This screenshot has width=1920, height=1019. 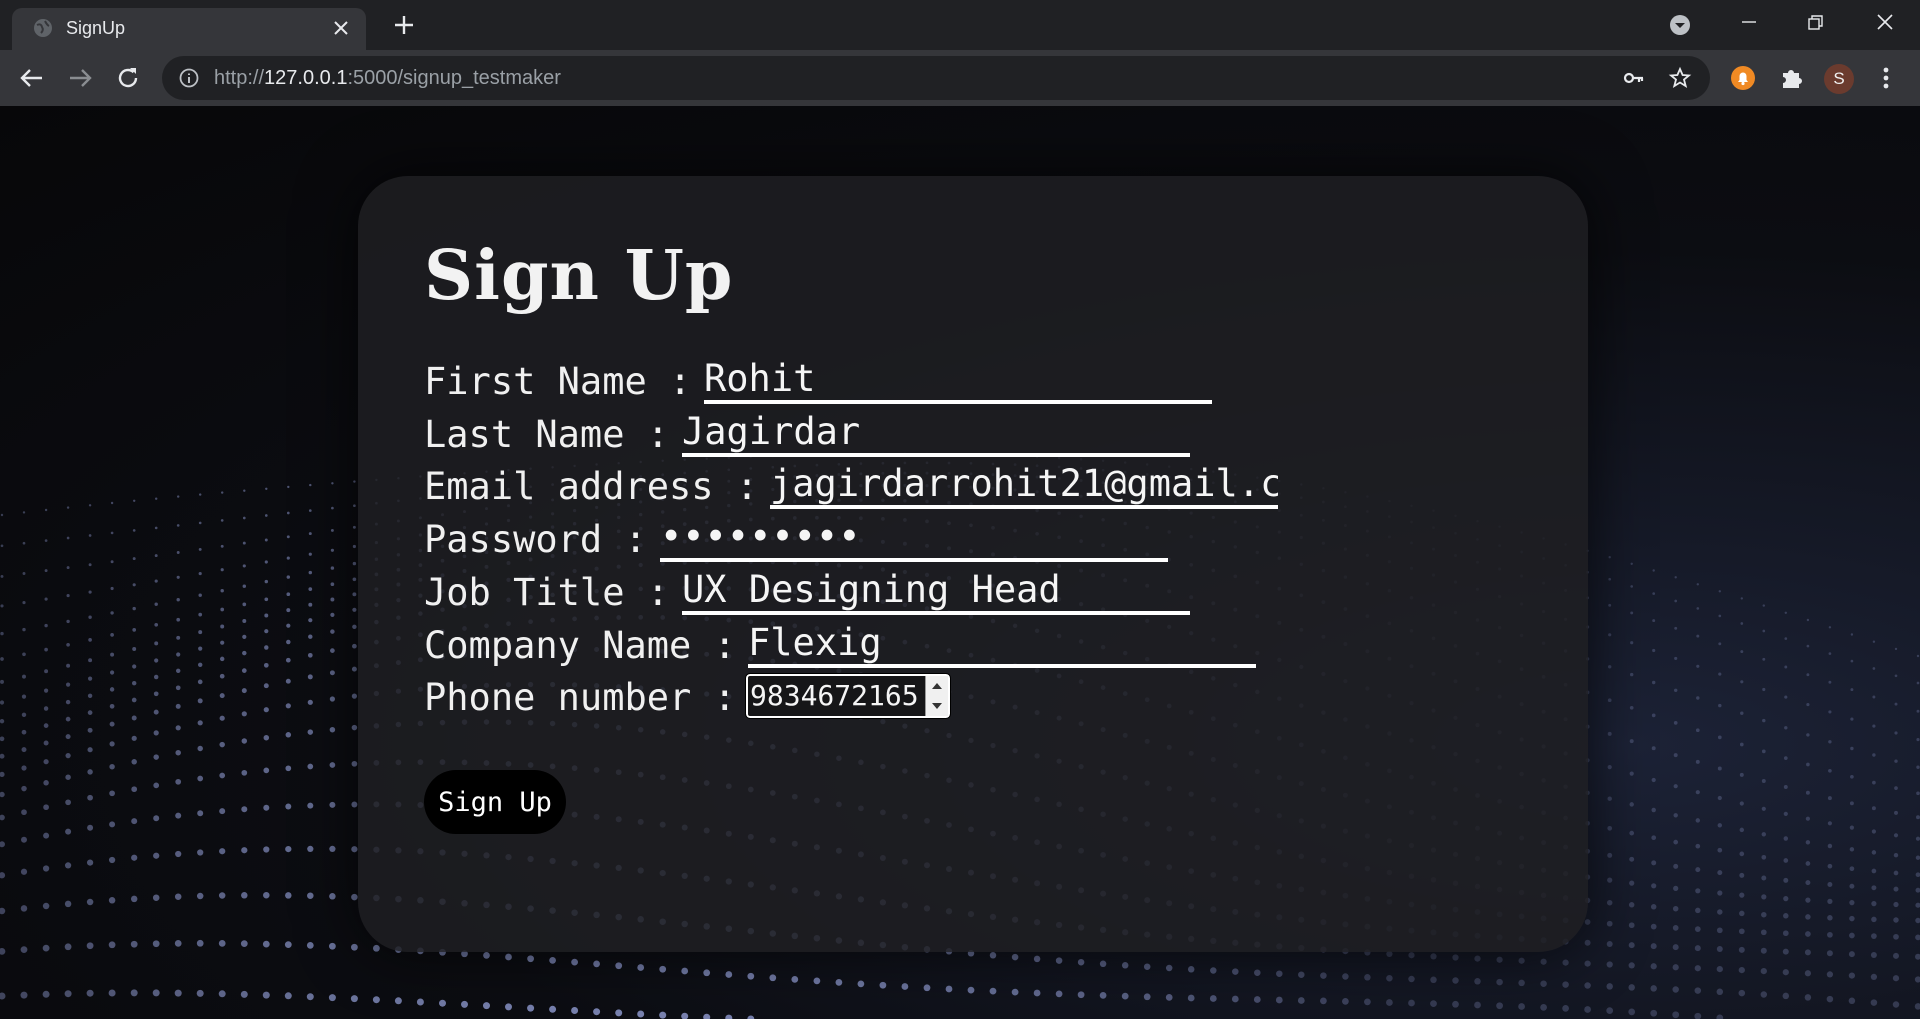 What do you see at coordinates (836, 696) in the screenshot?
I see `phone-input: 9834672165` at bounding box center [836, 696].